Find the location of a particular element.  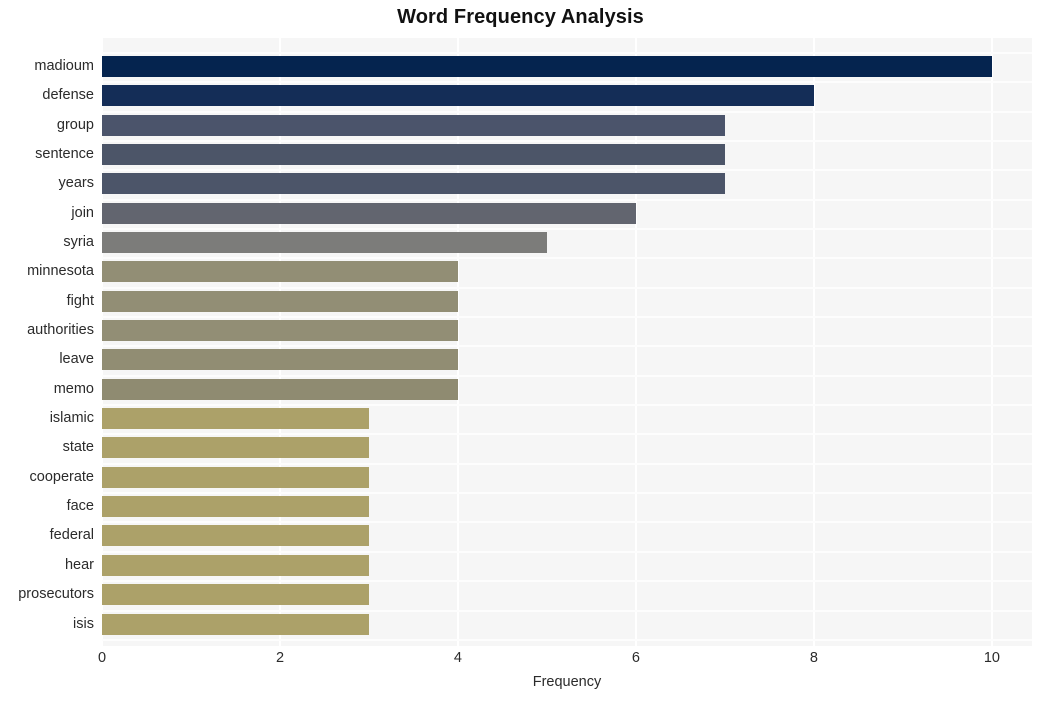

y-axis-tick-label: authorities is located at coordinates (60, 330).